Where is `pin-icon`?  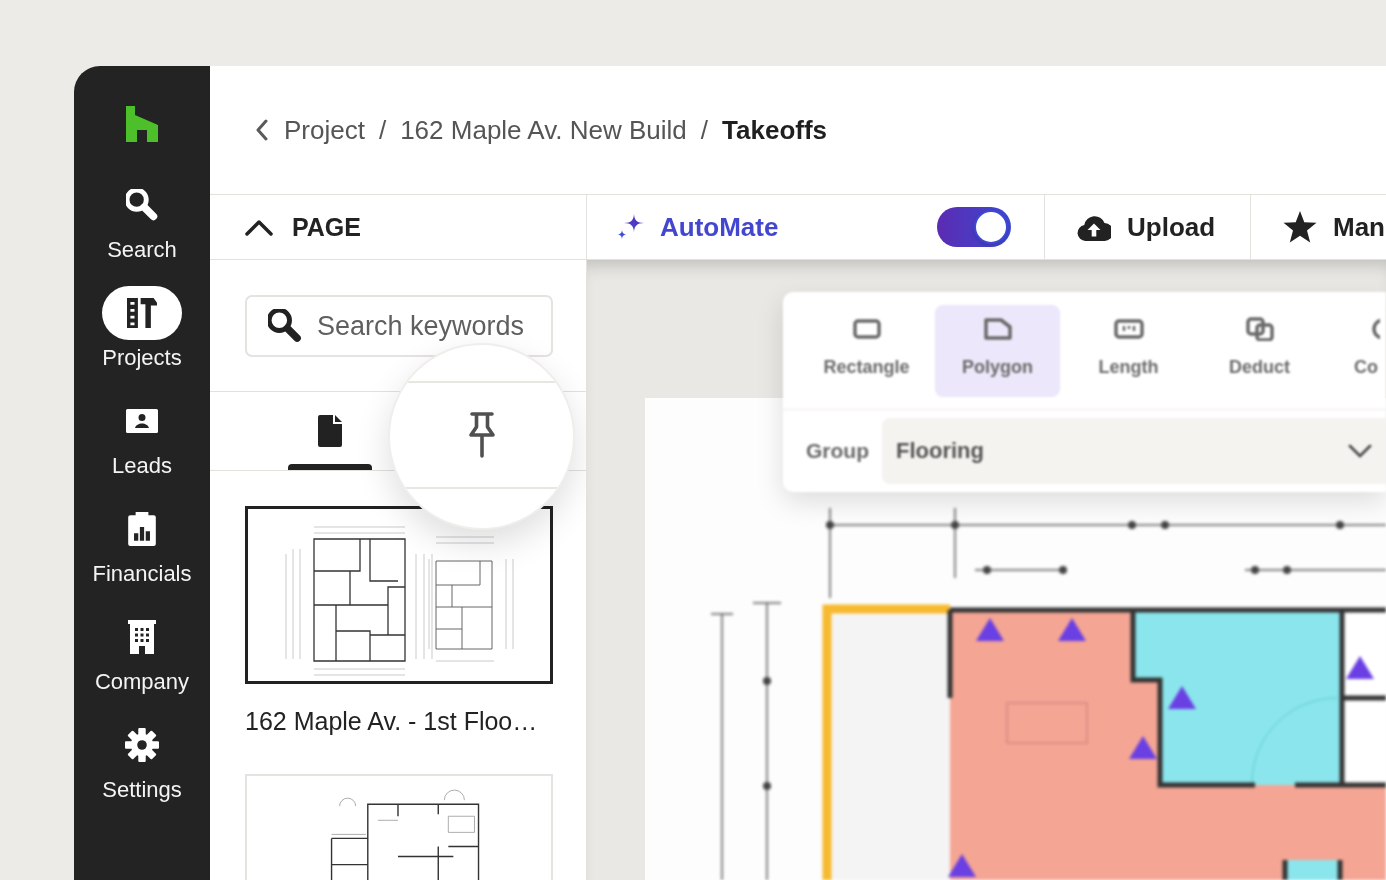
pin-icon is located at coordinates (481, 435).